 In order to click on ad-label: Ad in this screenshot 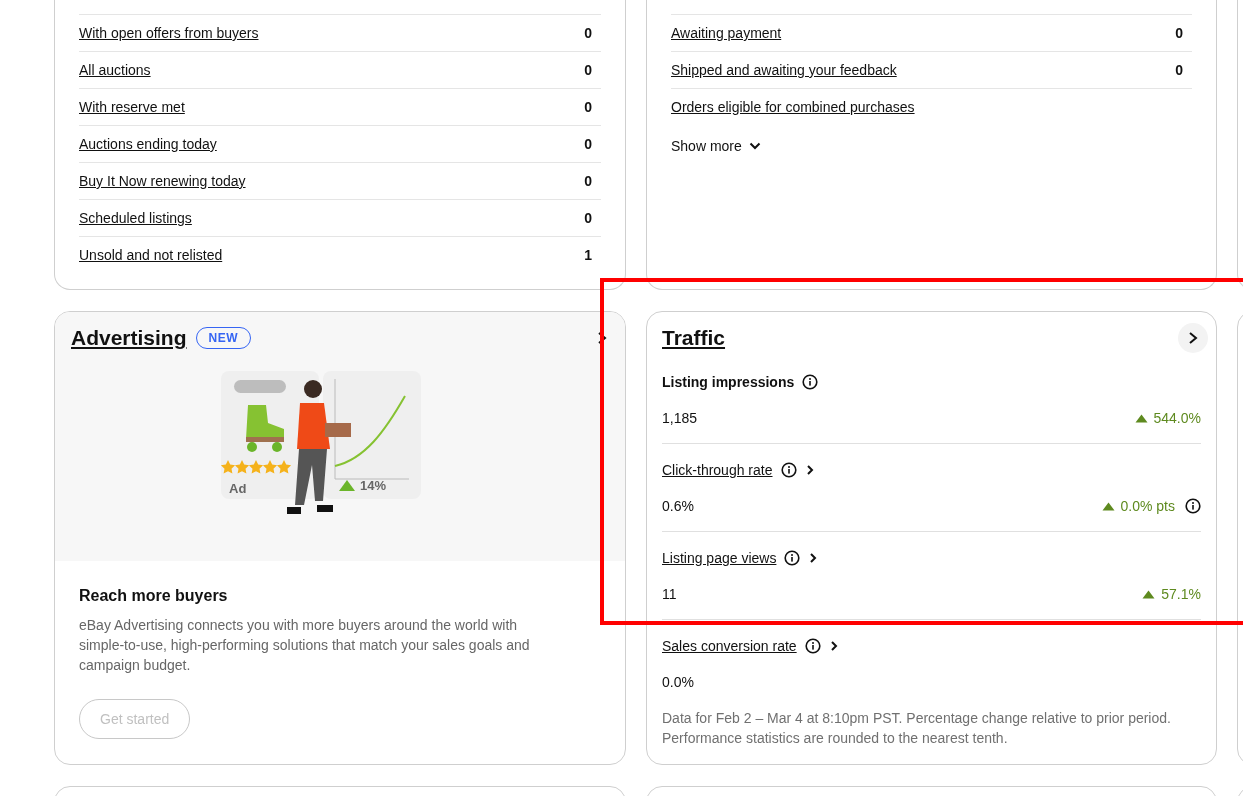, I will do `click(238, 488)`.